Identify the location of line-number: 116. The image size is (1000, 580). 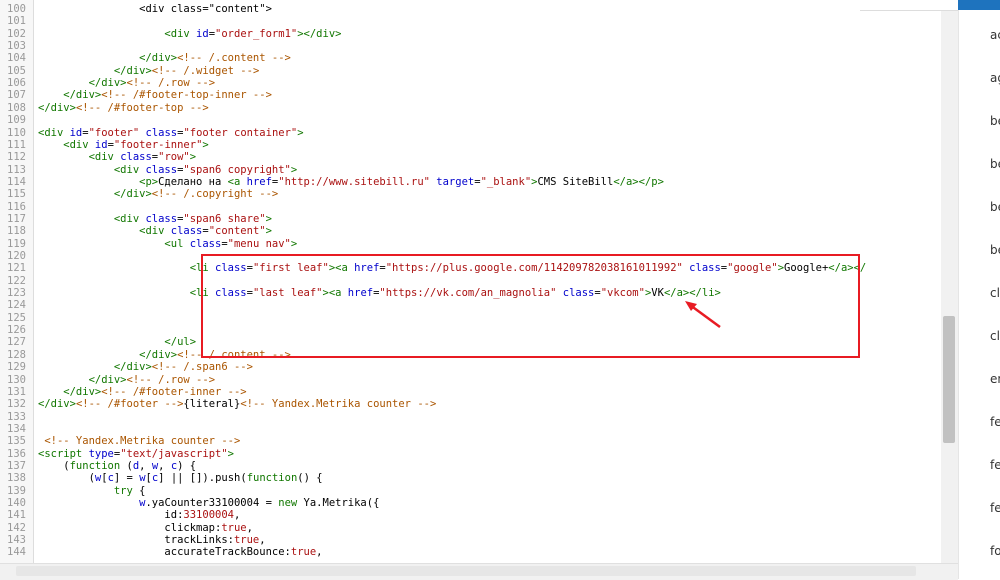
(16, 206).